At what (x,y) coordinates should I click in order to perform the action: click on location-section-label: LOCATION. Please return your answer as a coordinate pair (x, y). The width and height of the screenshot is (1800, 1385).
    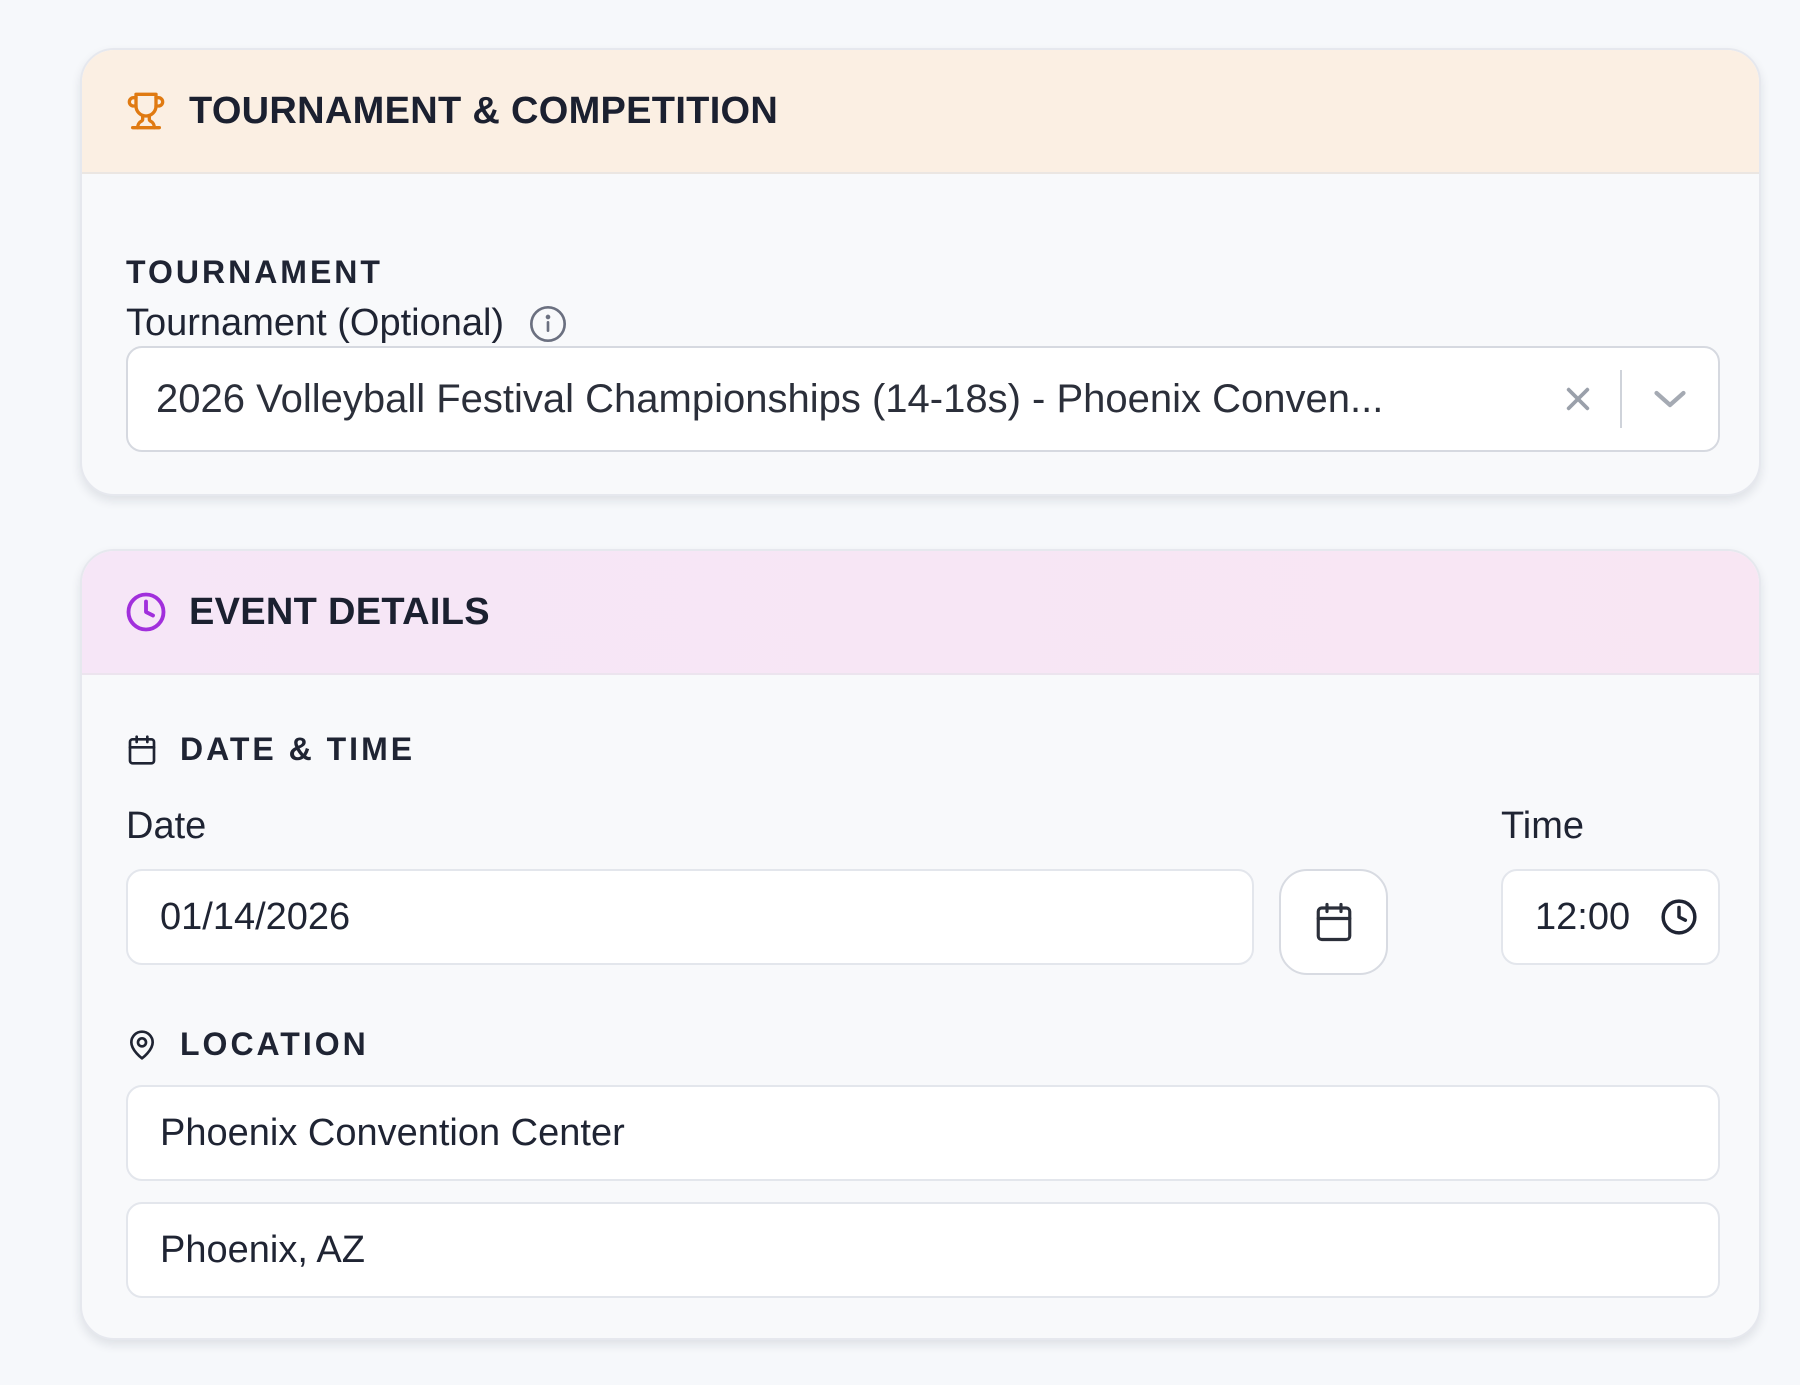
    Looking at the image, I should click on (274, 1044).